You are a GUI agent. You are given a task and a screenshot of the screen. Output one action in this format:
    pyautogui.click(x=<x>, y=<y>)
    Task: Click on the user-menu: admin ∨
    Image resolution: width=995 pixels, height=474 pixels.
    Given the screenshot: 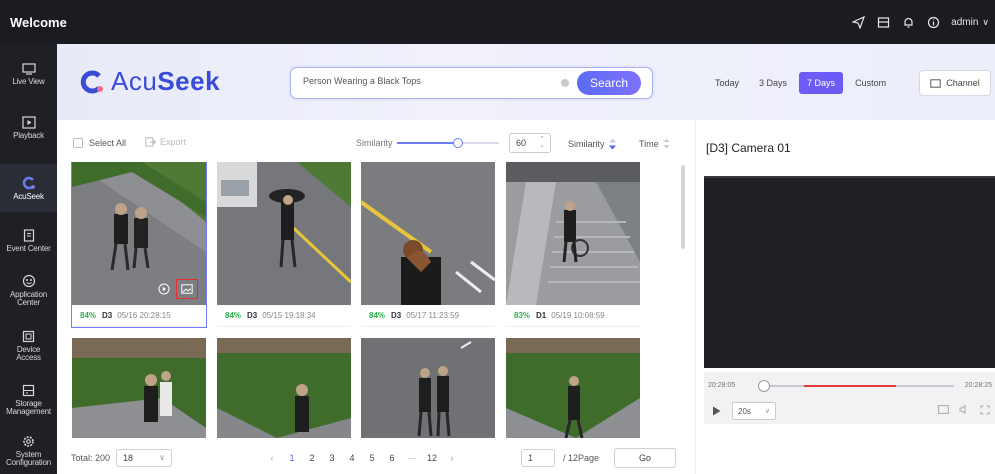 What is the action you would take?
    pyautogui.click(x=970, y=22)
    